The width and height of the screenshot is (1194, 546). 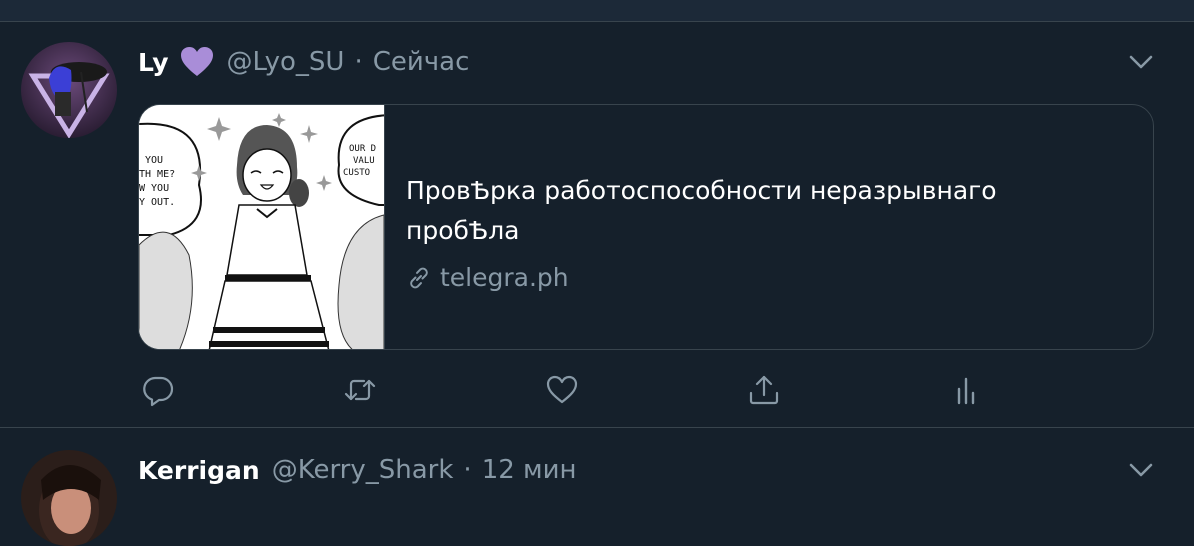 What do you see at coordinates (562, 390) in the screenshot?
I see `like-icon` at bounding box center [562, 390].